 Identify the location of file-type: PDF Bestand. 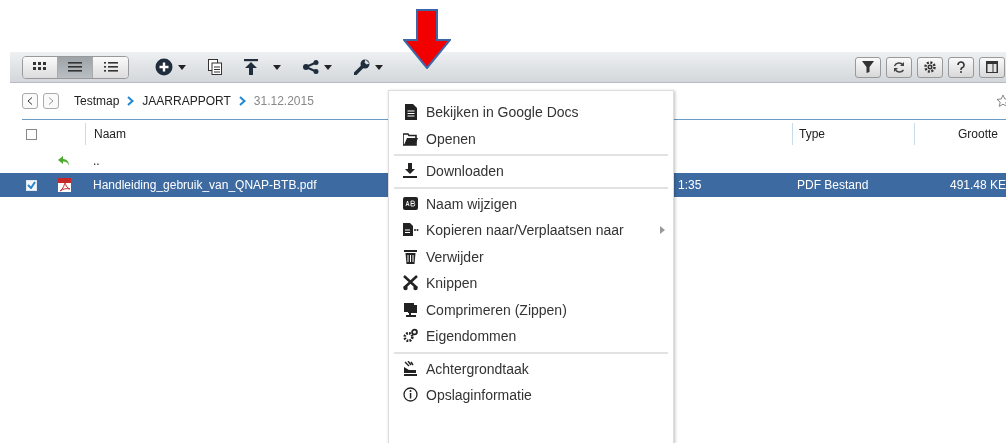
(833, 185).